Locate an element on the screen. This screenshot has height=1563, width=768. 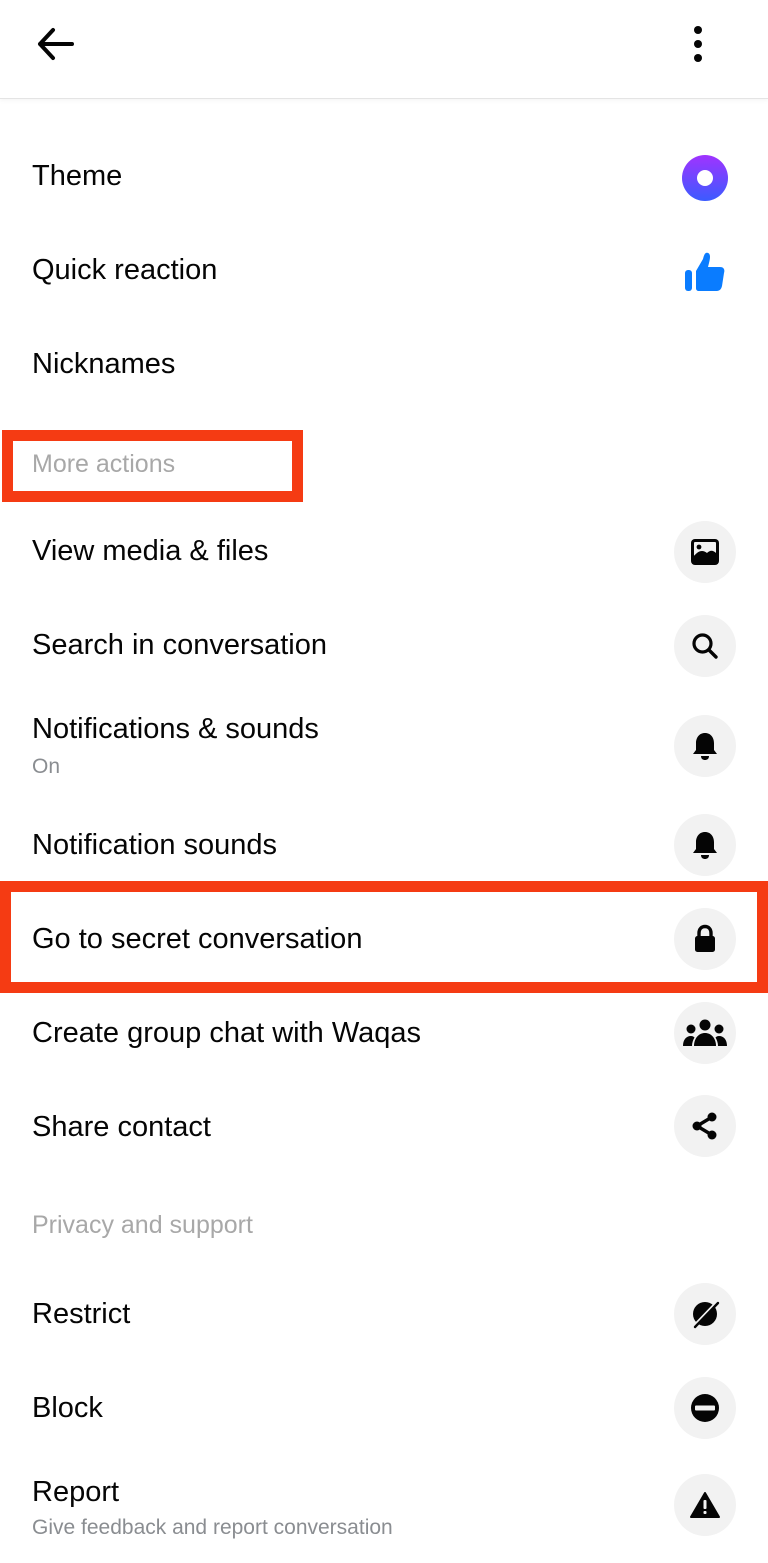
row-label: View media & files is located at coordinates (150, 551).